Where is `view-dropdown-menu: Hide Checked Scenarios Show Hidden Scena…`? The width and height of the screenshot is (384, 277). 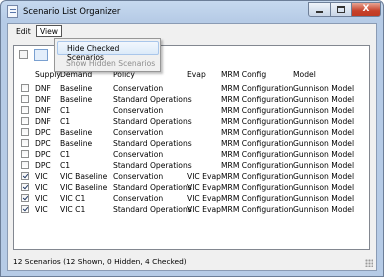 view-dropdown-menu: Hide Checked Scenarios Show Hidden Scena… is located at coordinates (107, 55).